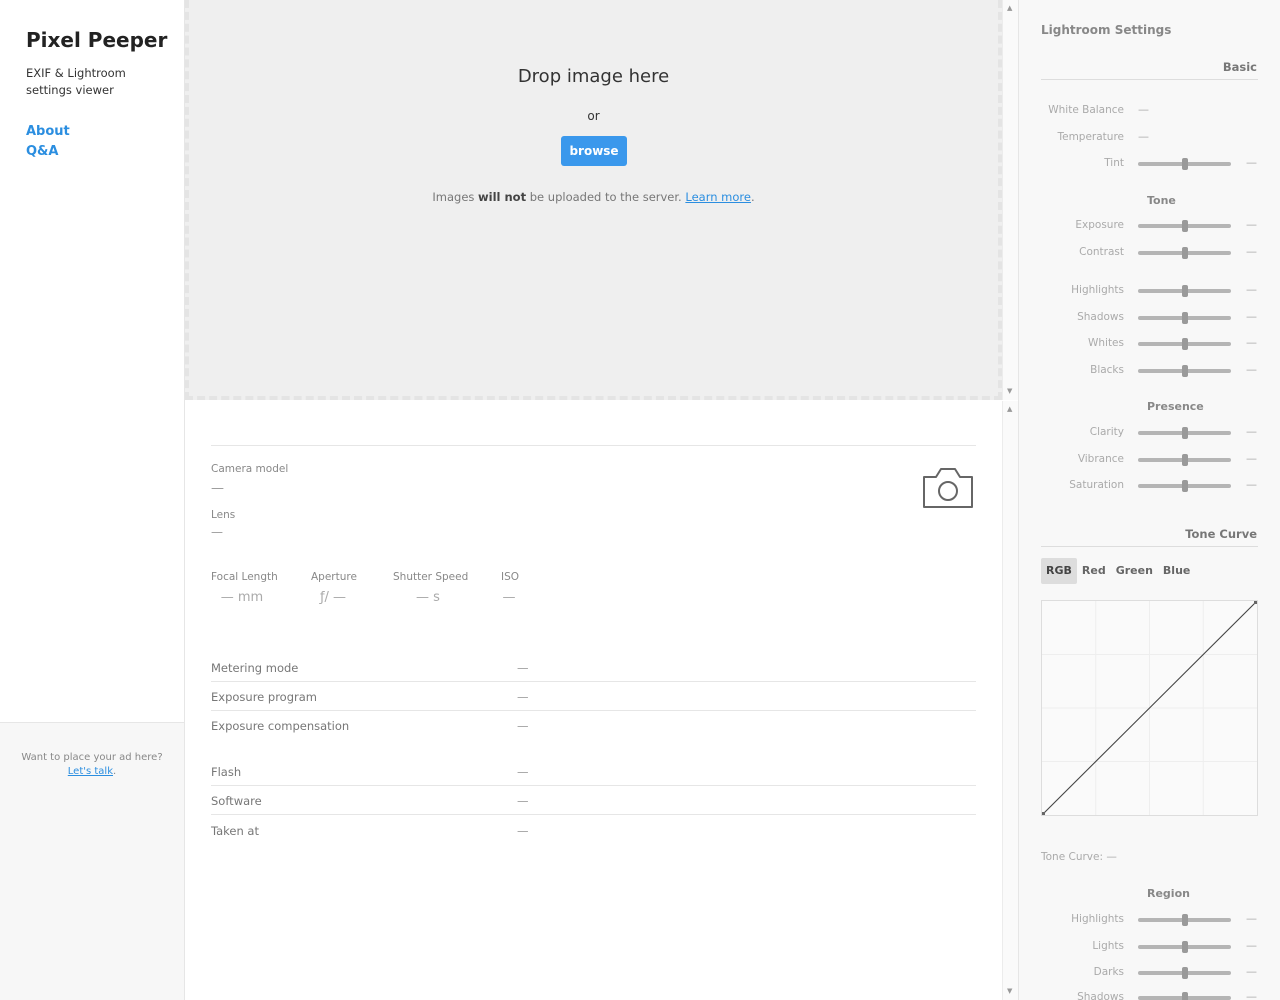 Image resolution: width=1280 pixels, height=1000 pixels. I want to click on highlights-row: Highlights —, so click(1149, 291).